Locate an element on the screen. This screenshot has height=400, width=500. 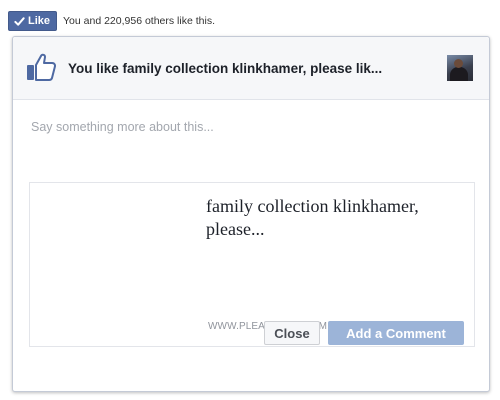
check-icon is located at coordinates (19, 21).